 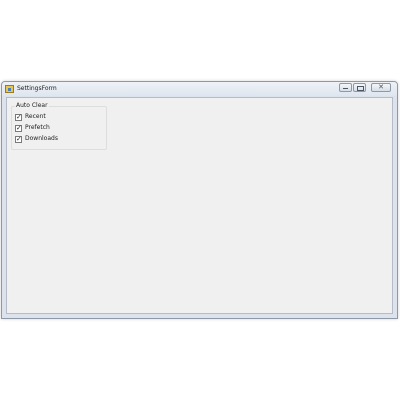 What do you see at coordinates (41, 139) in the screenshot?
I see `downloads-label: Downloads` at bounding box center [41, 139].